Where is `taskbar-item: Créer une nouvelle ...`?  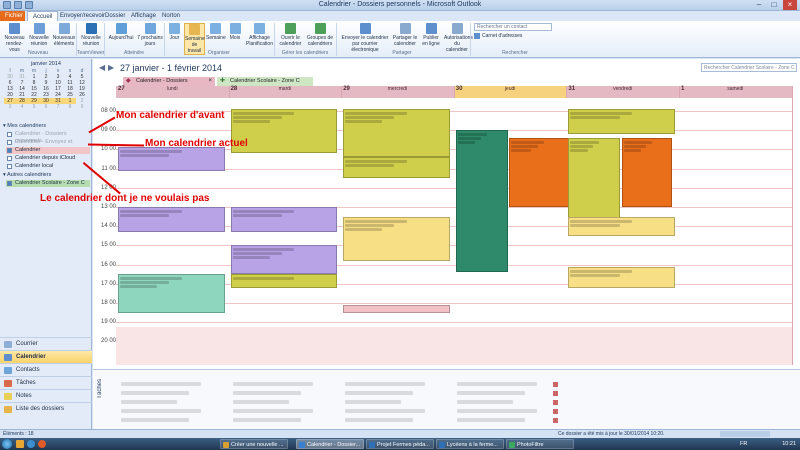 taskbar-item: Créer une nouvelle ... is located at coordinates (254, 444).